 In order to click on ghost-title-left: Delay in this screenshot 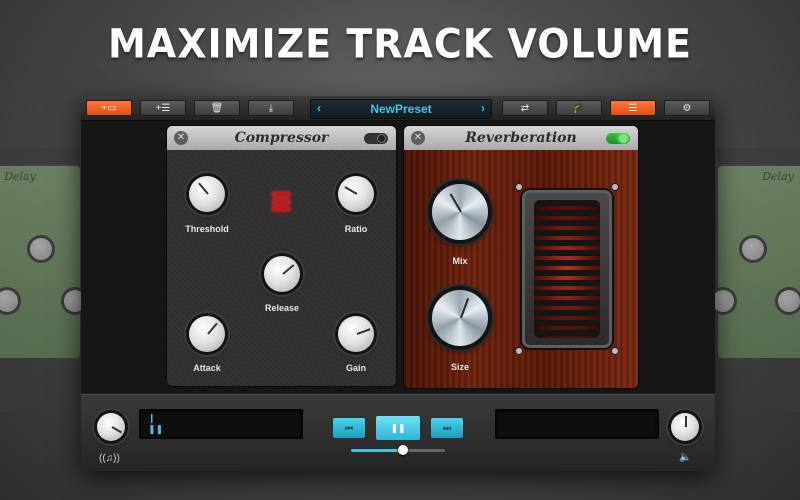, I will do `click(20, 176)`.